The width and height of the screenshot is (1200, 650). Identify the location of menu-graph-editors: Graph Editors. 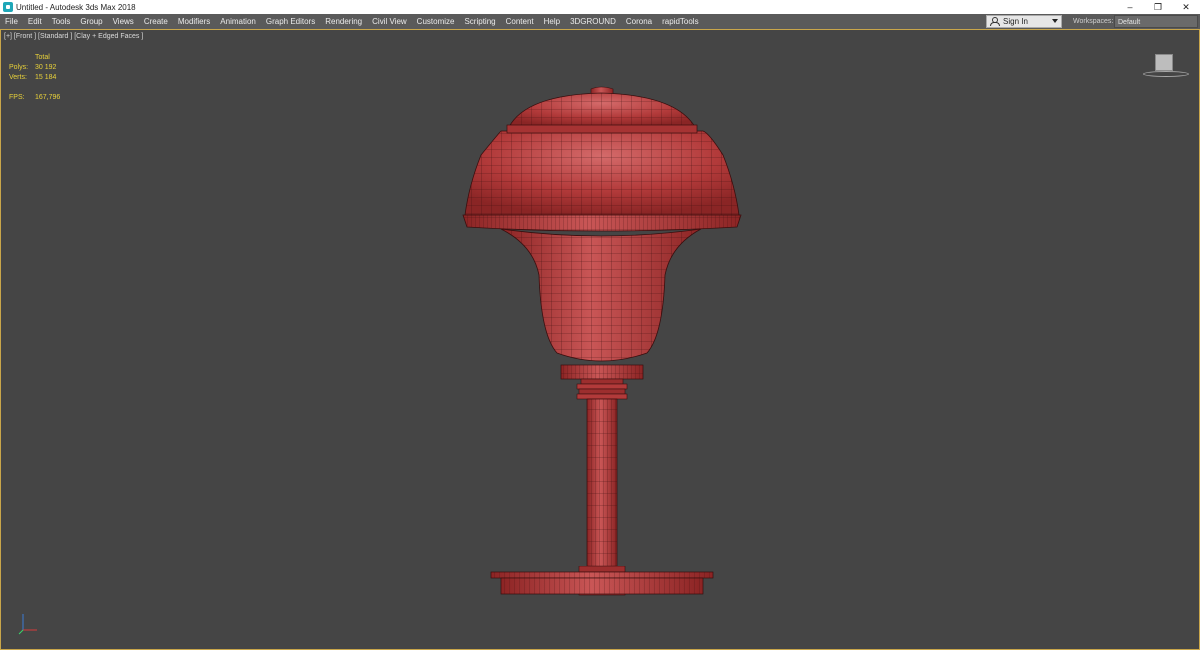
(290, 21).